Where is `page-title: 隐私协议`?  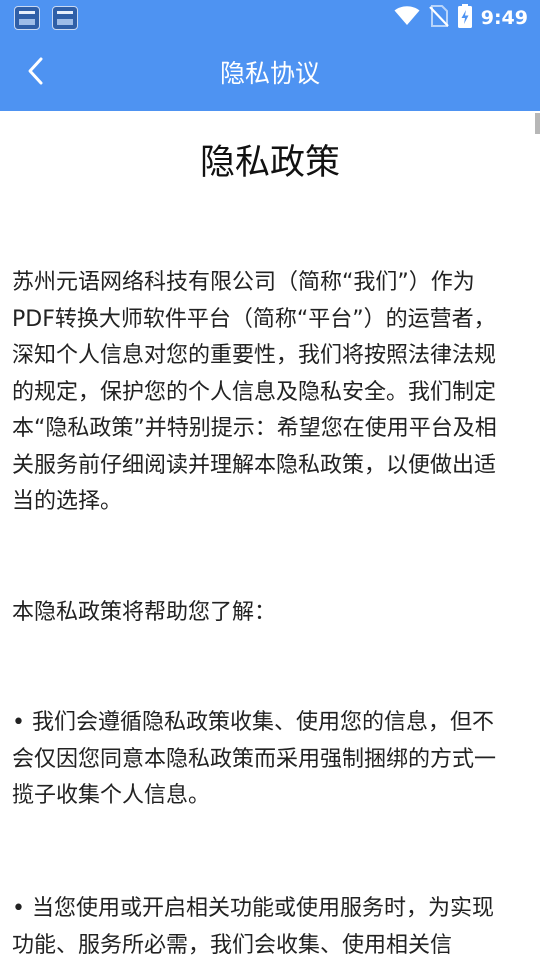 page-title: 隐私协议 is located at coordinates (269, 73).